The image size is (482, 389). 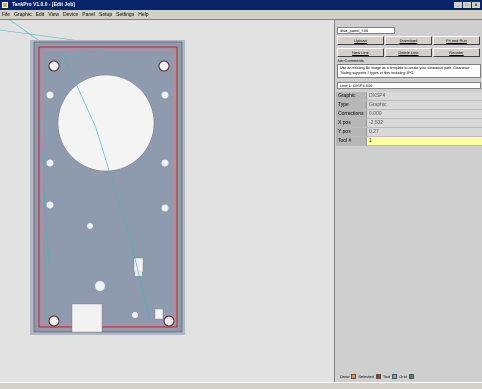 I want to click on property-row: Corrections 0.000, so click(x=409, y=114).